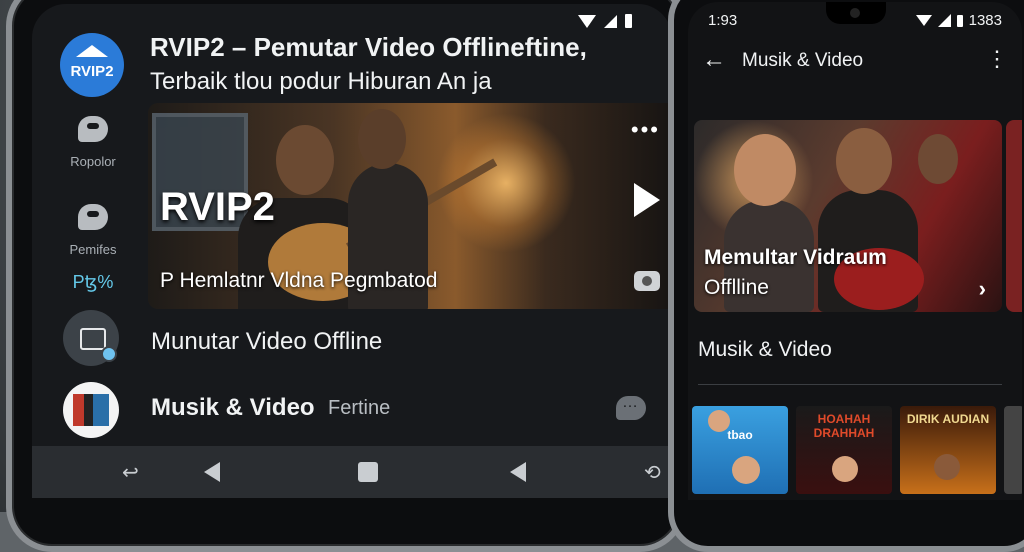 Image resolution: width=1024 pixels, height=552 pixels. Describe the element at coordinates (233, 408) in the screenshot. I see `list-item-music-video: Musik & Video` at that location.